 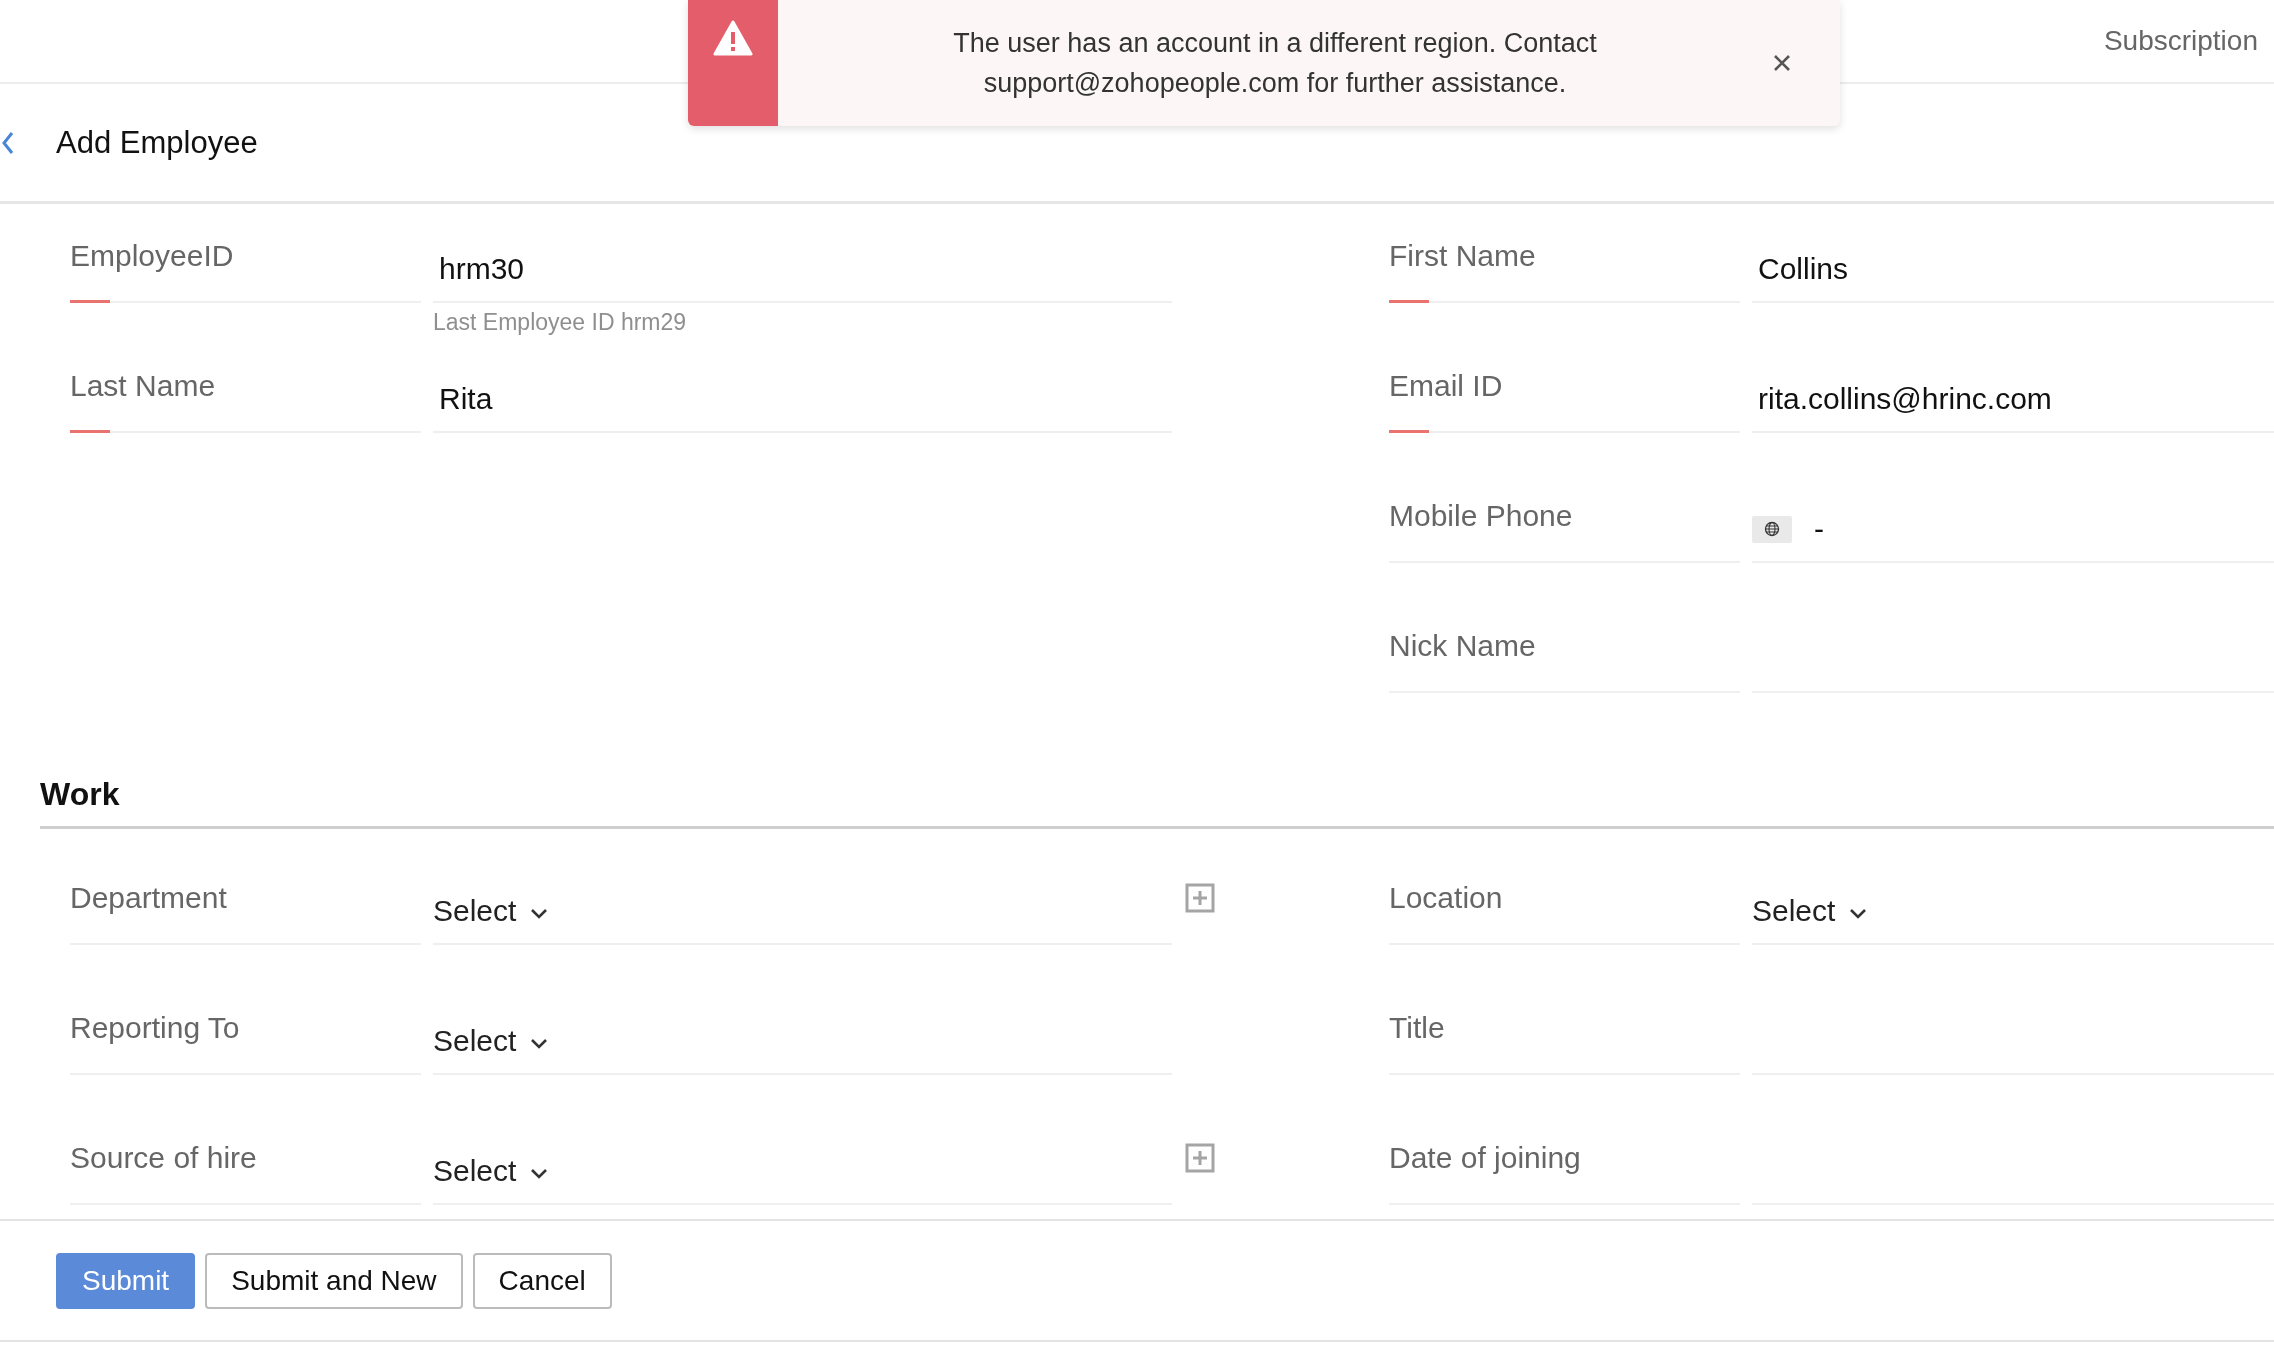 I want to click on page-title: Add Employee, so click(x=157, y=142).